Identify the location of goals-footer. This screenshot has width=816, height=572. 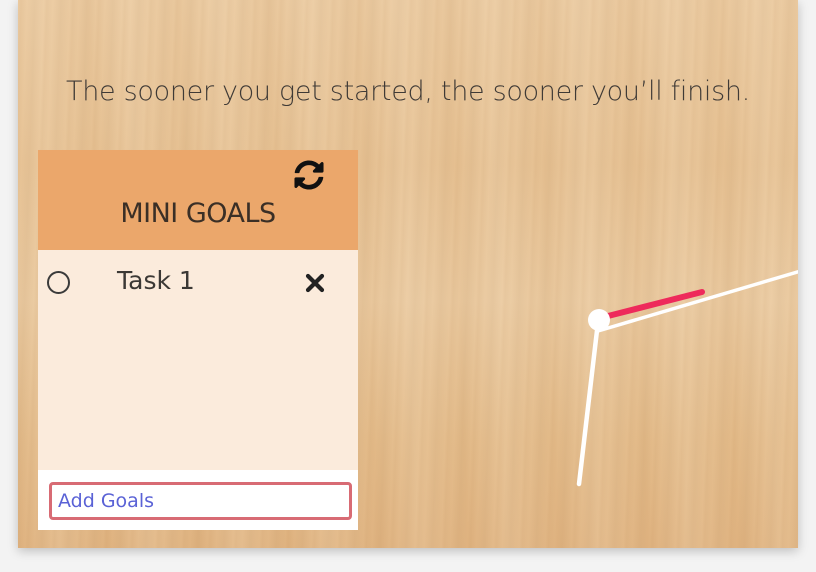
(198, 500).